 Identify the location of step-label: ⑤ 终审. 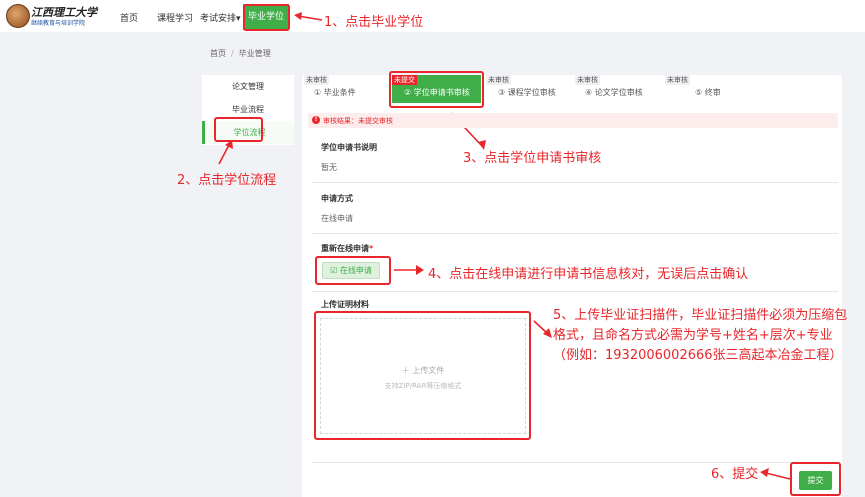
(708, 92).